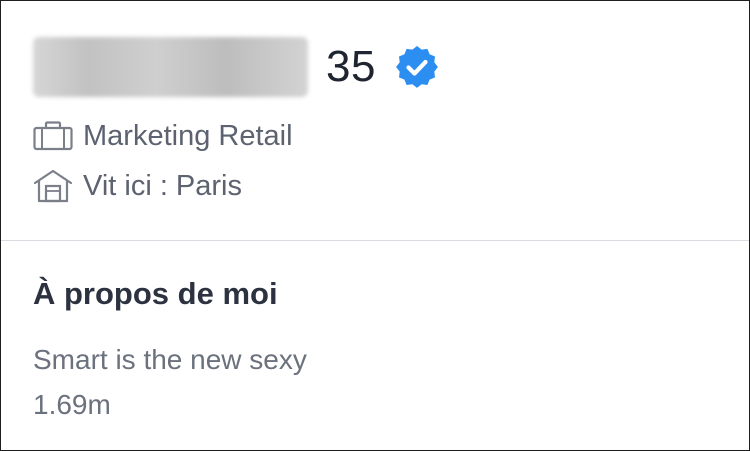 The height and width of the screenshot is (451, 750). I want to click on name-row: 35, so click(235, 67).